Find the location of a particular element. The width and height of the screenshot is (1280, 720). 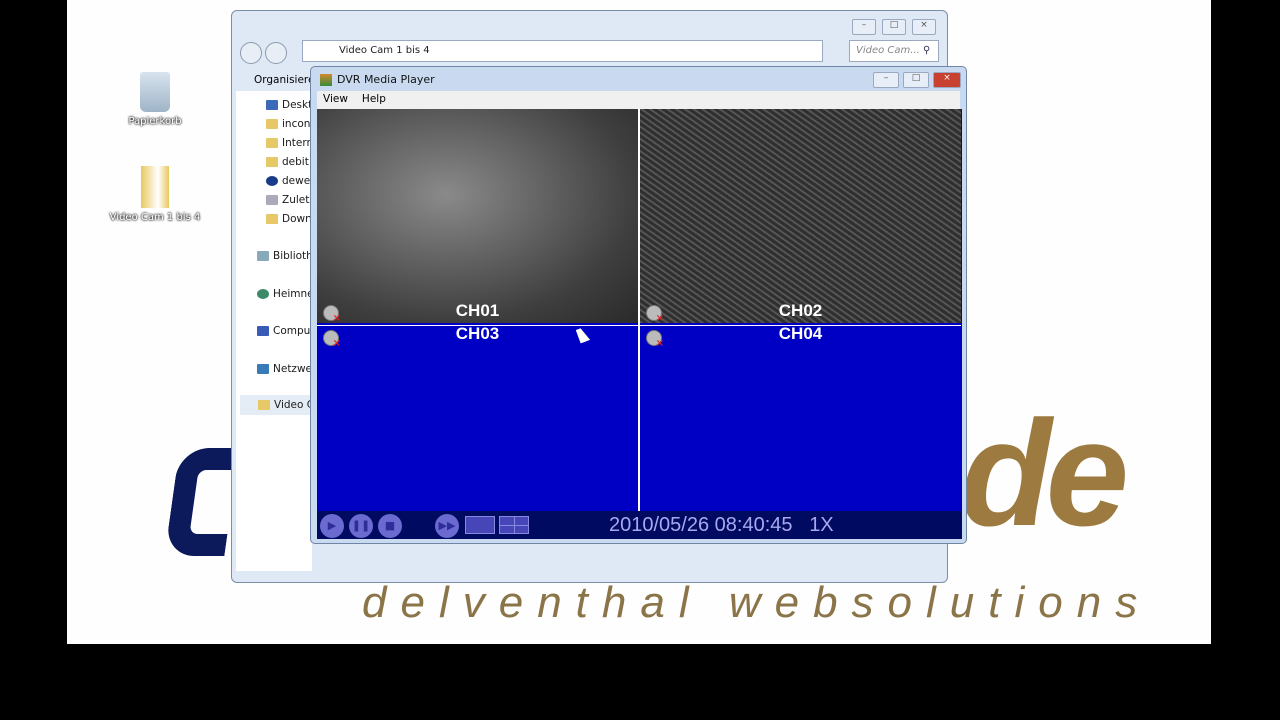

menu-bar: View Help is located at coordinates (638, 100).